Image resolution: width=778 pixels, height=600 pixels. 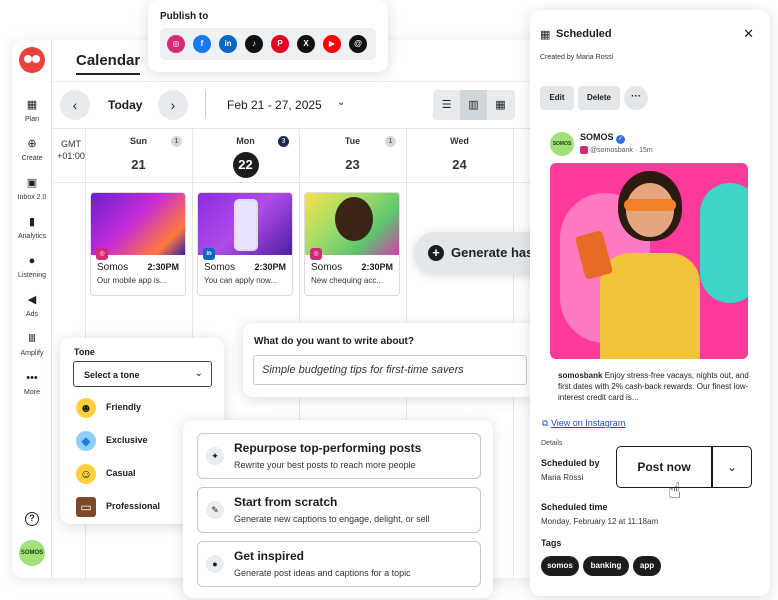 I want to click on account-name: SOMOS ✓, so click(x=602, y=138).